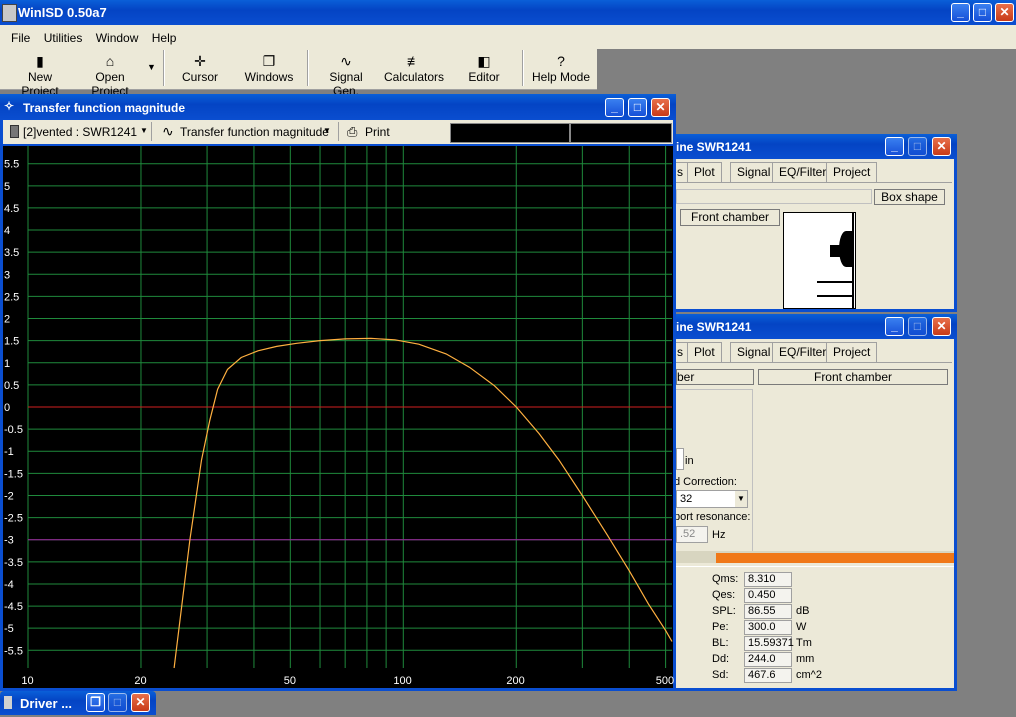  What do you see at coordinates (484, 61) in the screenshot?
I see `speaker-icon: ◧` at bounding box center [484, 61].